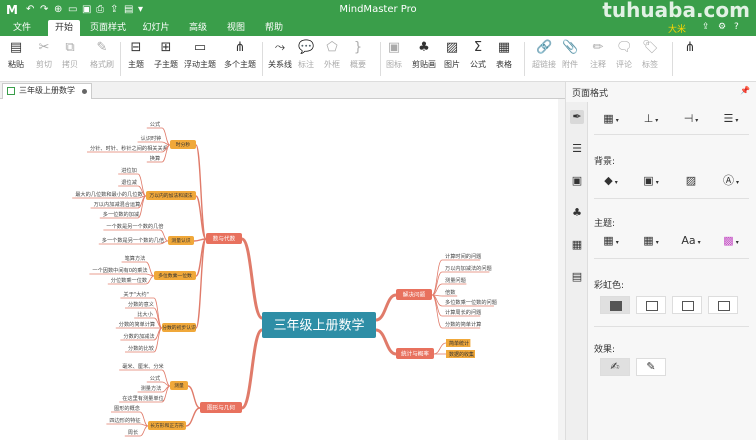 The image size is (756, 440). What do you see at coordinates (143, 366) in the screenshot?
I see `leaf-topic: 毫米、厘米、分米` at bounding box center [143, 366].